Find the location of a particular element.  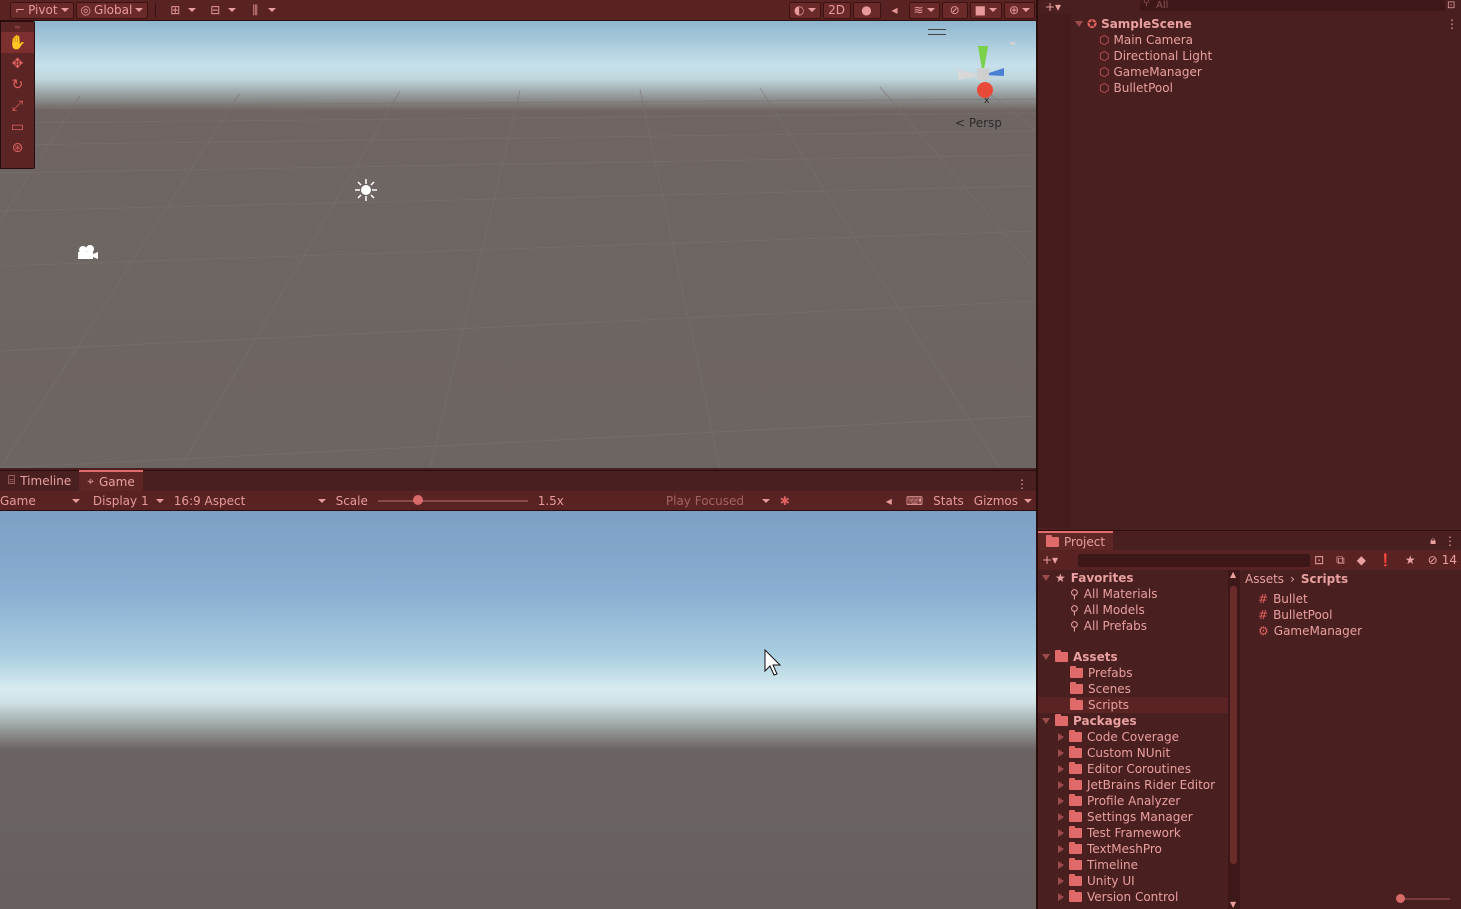

favorite-item: ⚲ All Models is located at coordinates (1107, 610).